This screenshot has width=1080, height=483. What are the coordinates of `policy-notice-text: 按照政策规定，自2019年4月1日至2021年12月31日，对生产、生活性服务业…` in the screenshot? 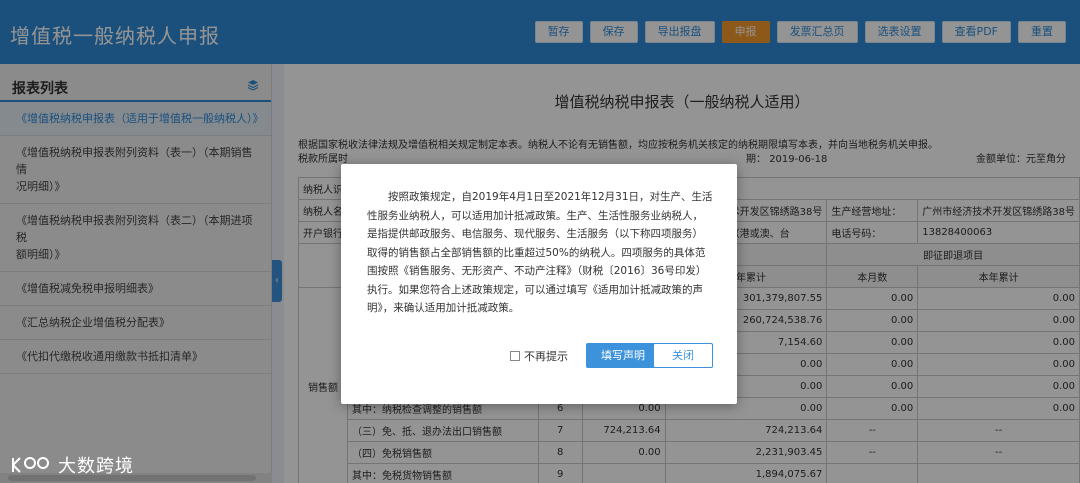 It's located at (540, 252).